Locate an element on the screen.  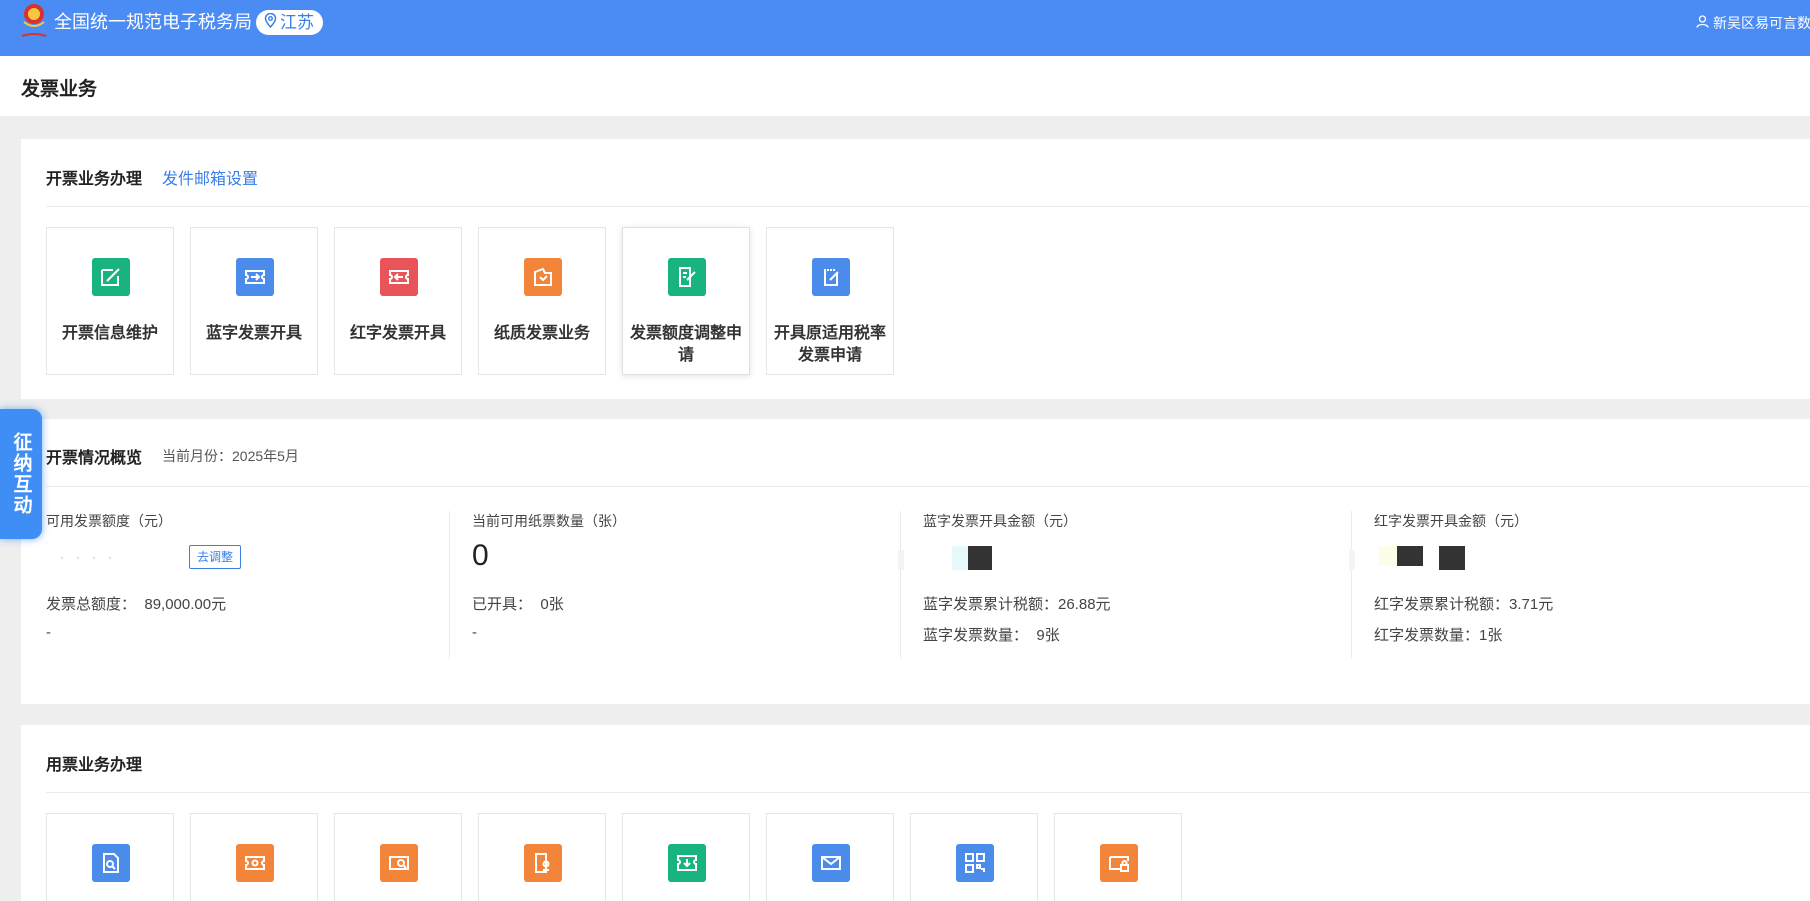
mail-settings-link: 发件邮箱设置 is located at coordinates (210, 177).